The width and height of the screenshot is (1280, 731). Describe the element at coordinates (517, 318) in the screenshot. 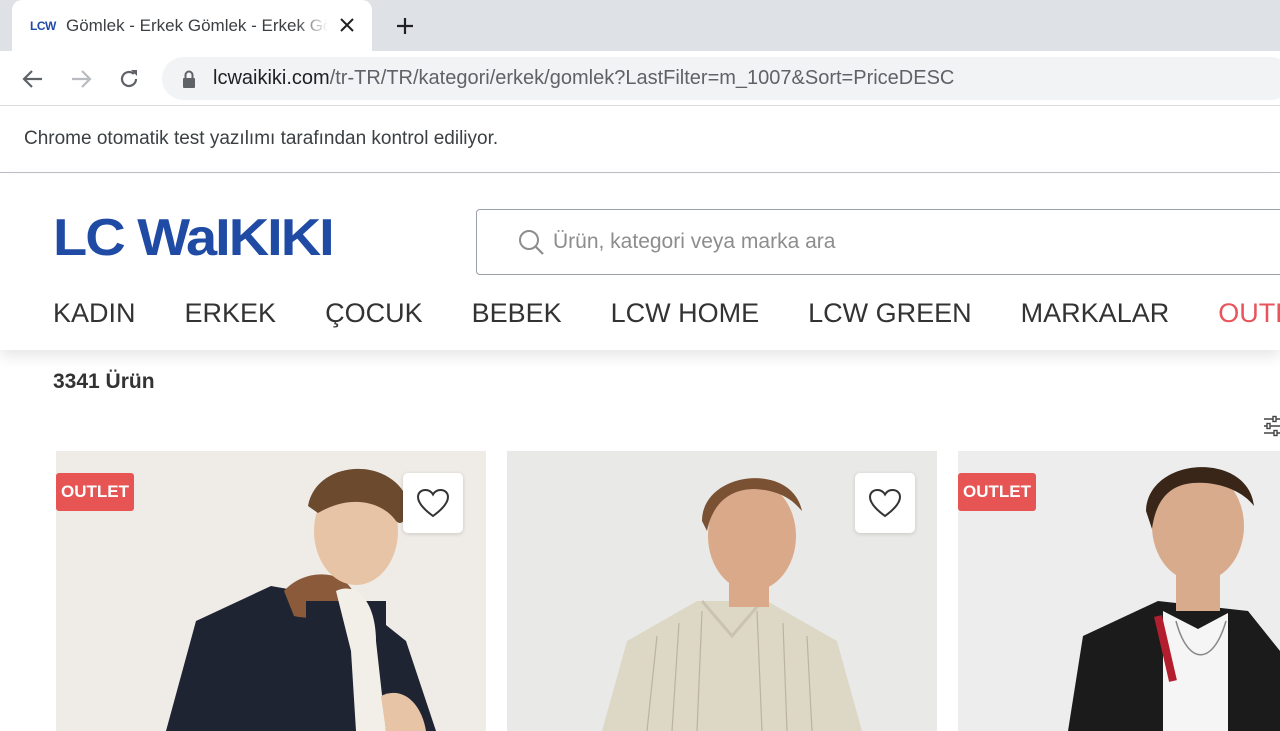

I see `nav-item-bebek: BEBEK` at that location.